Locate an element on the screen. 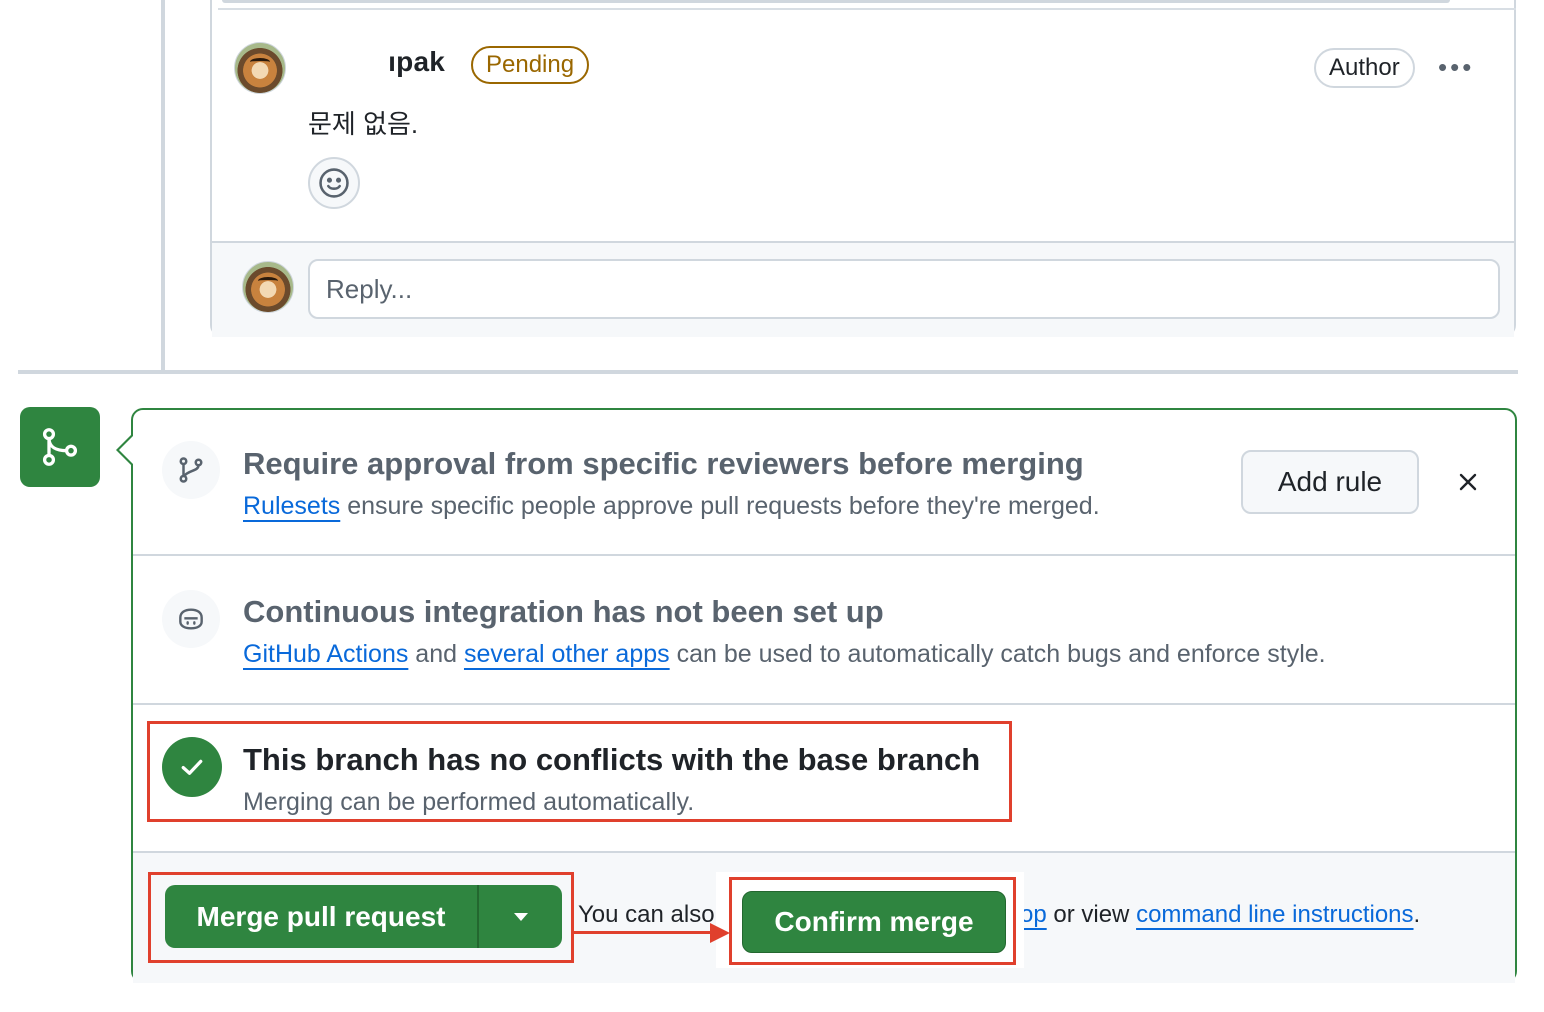 The height and width of the screenshot is (1012, 1544). git-branch-icon is located at coordinates (191, 470).